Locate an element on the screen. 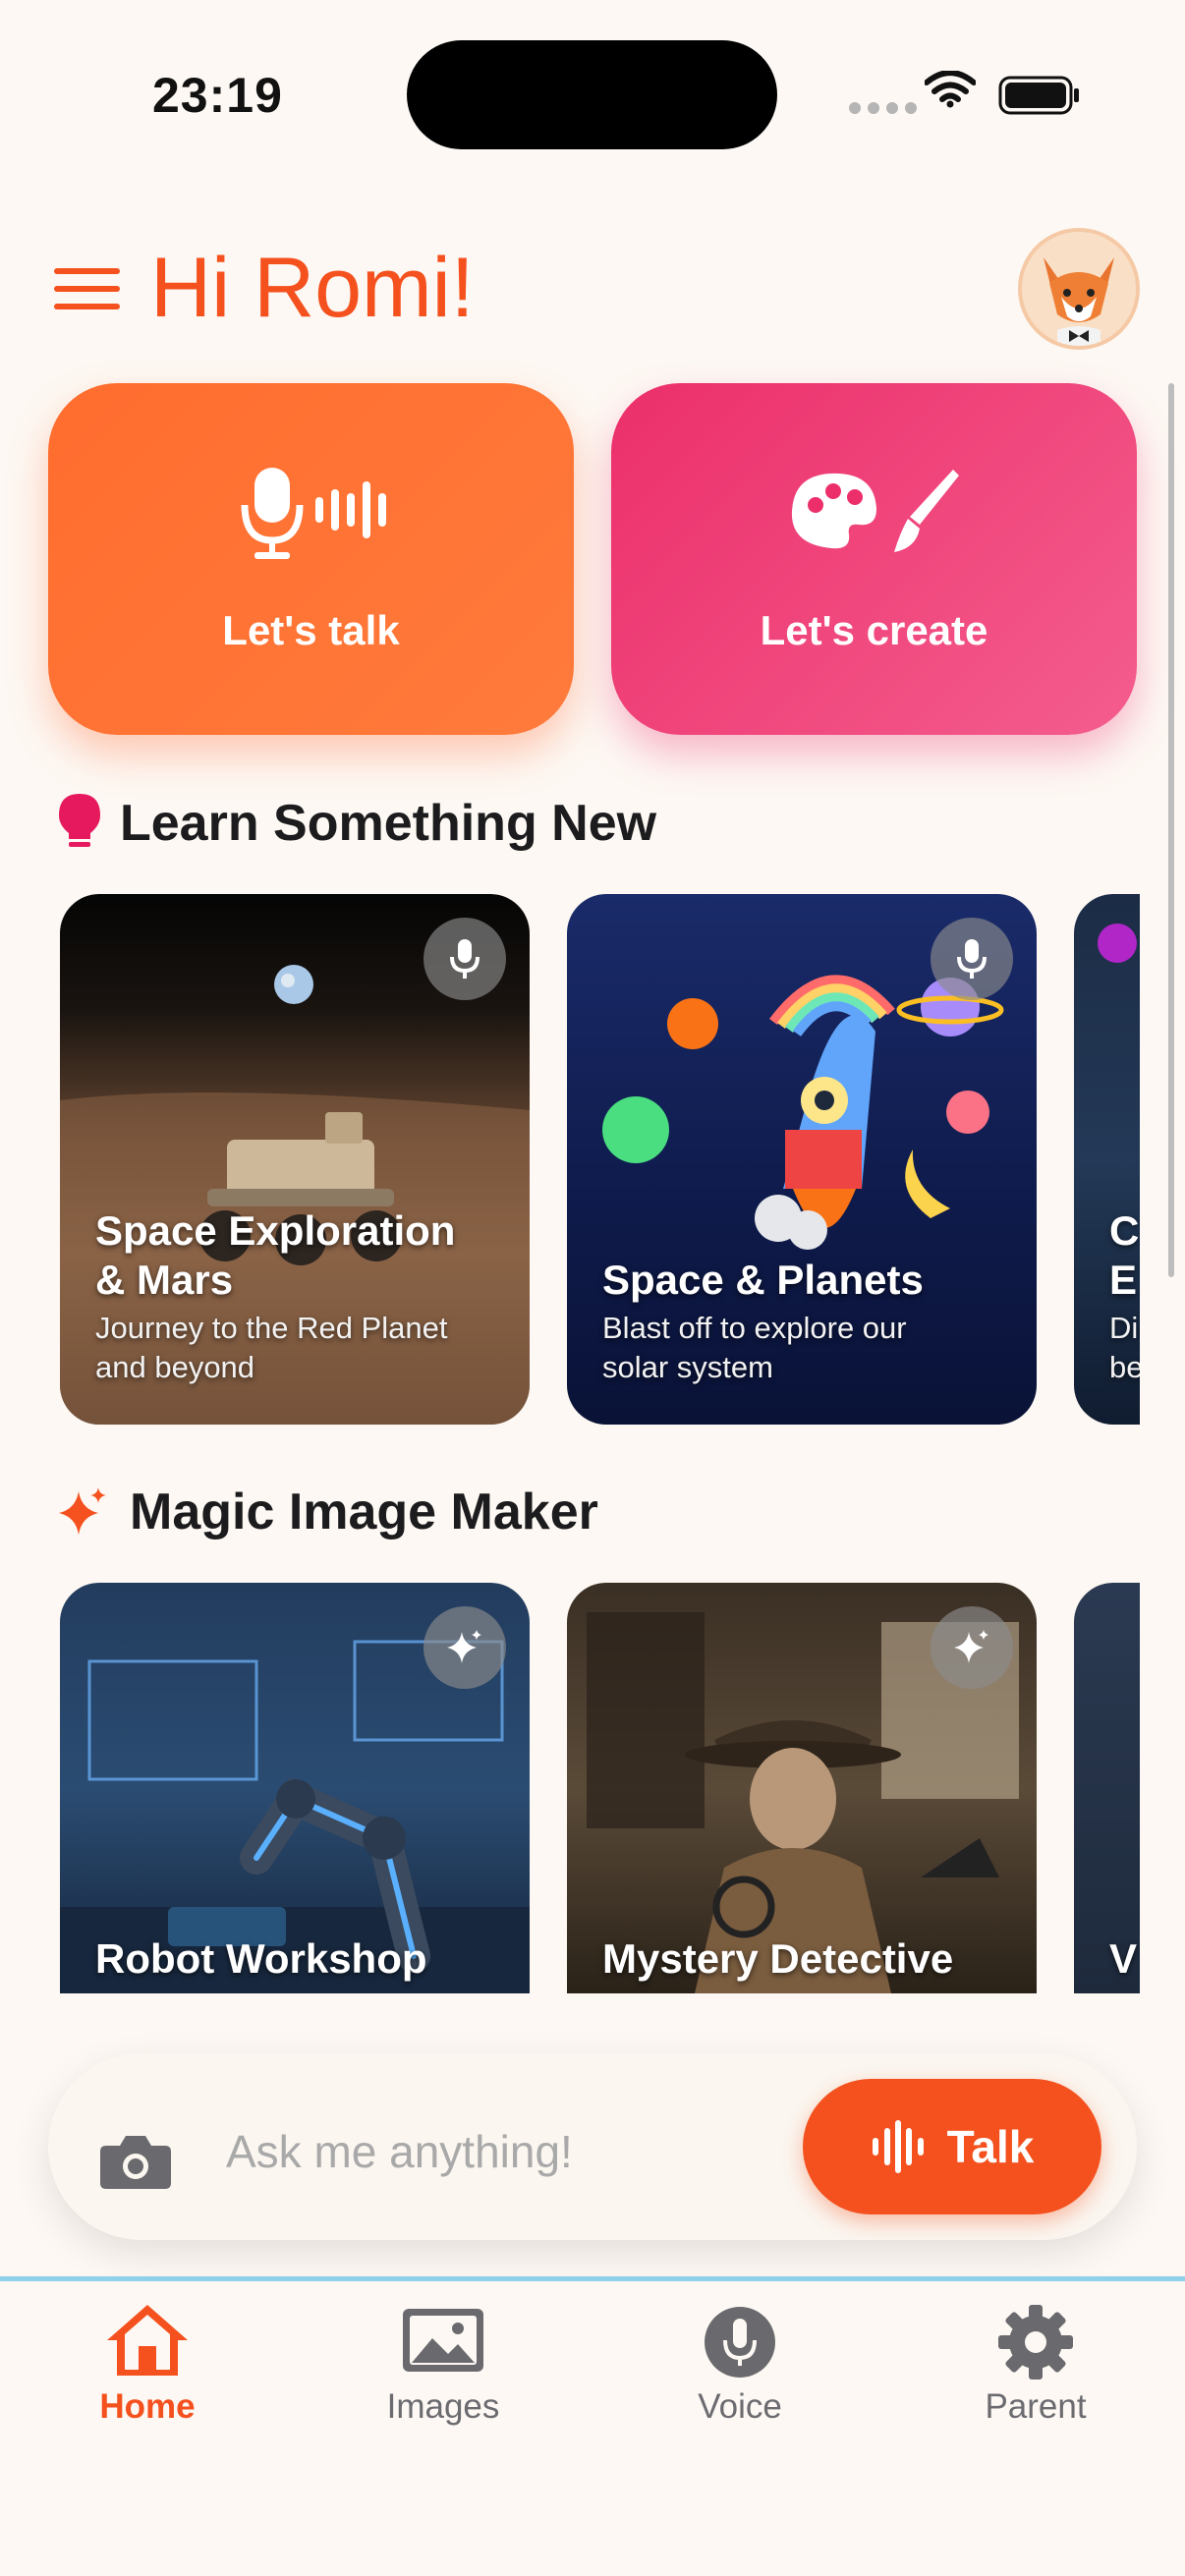  tab-parent: Parent is located at coordinates (1036, 2364).